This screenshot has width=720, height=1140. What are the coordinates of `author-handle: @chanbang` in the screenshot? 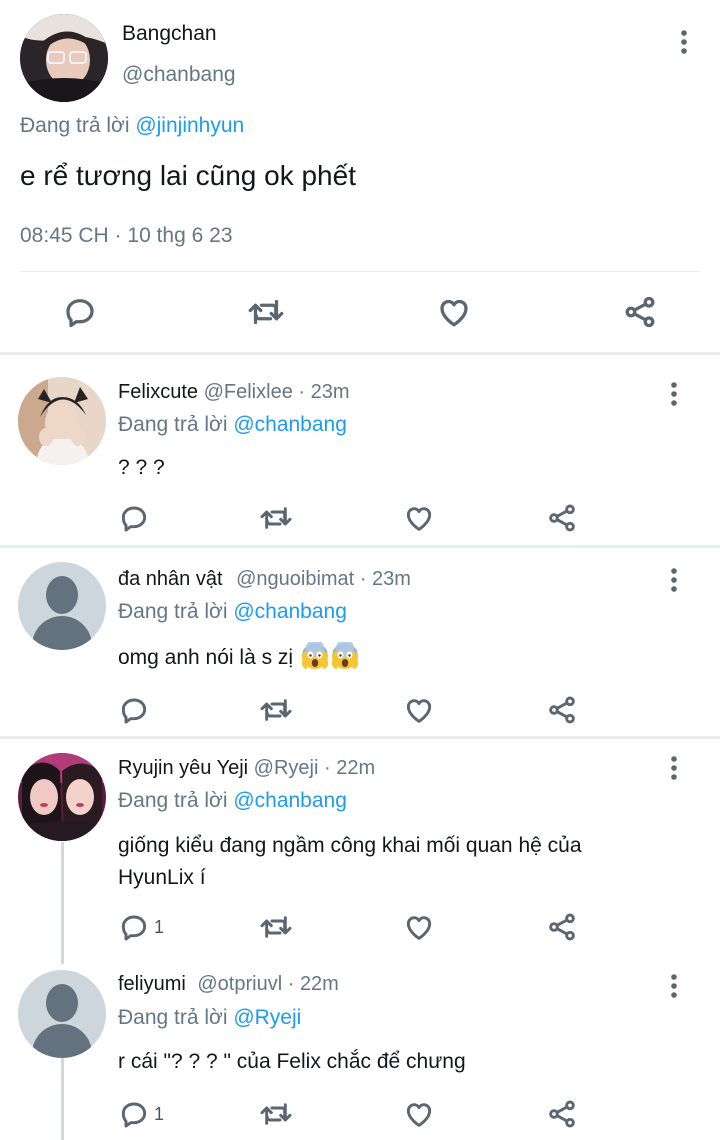 It's located at (179, 75).